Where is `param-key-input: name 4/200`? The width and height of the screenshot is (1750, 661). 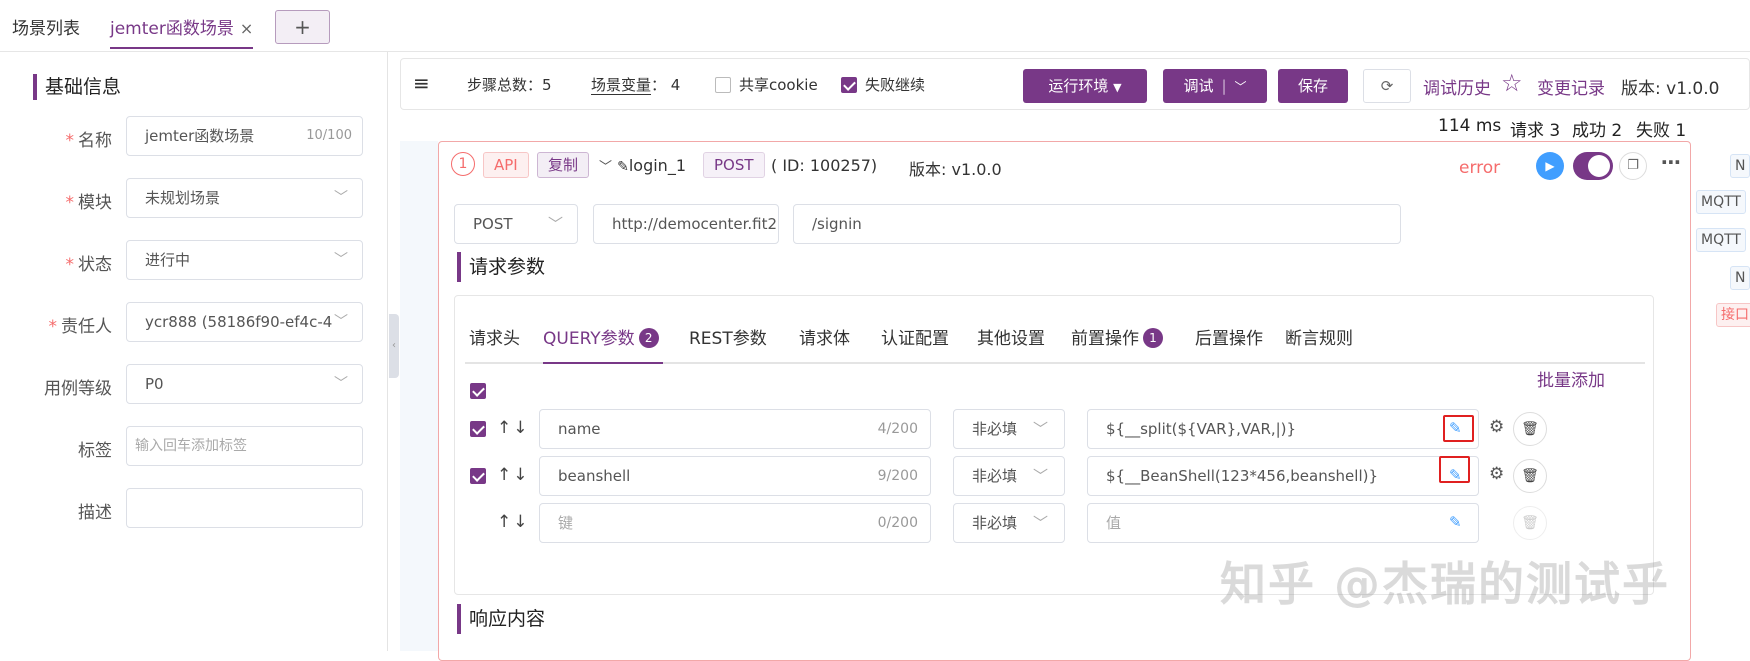
param-key-input: name 4/200 is located at coordinates (735, 429).